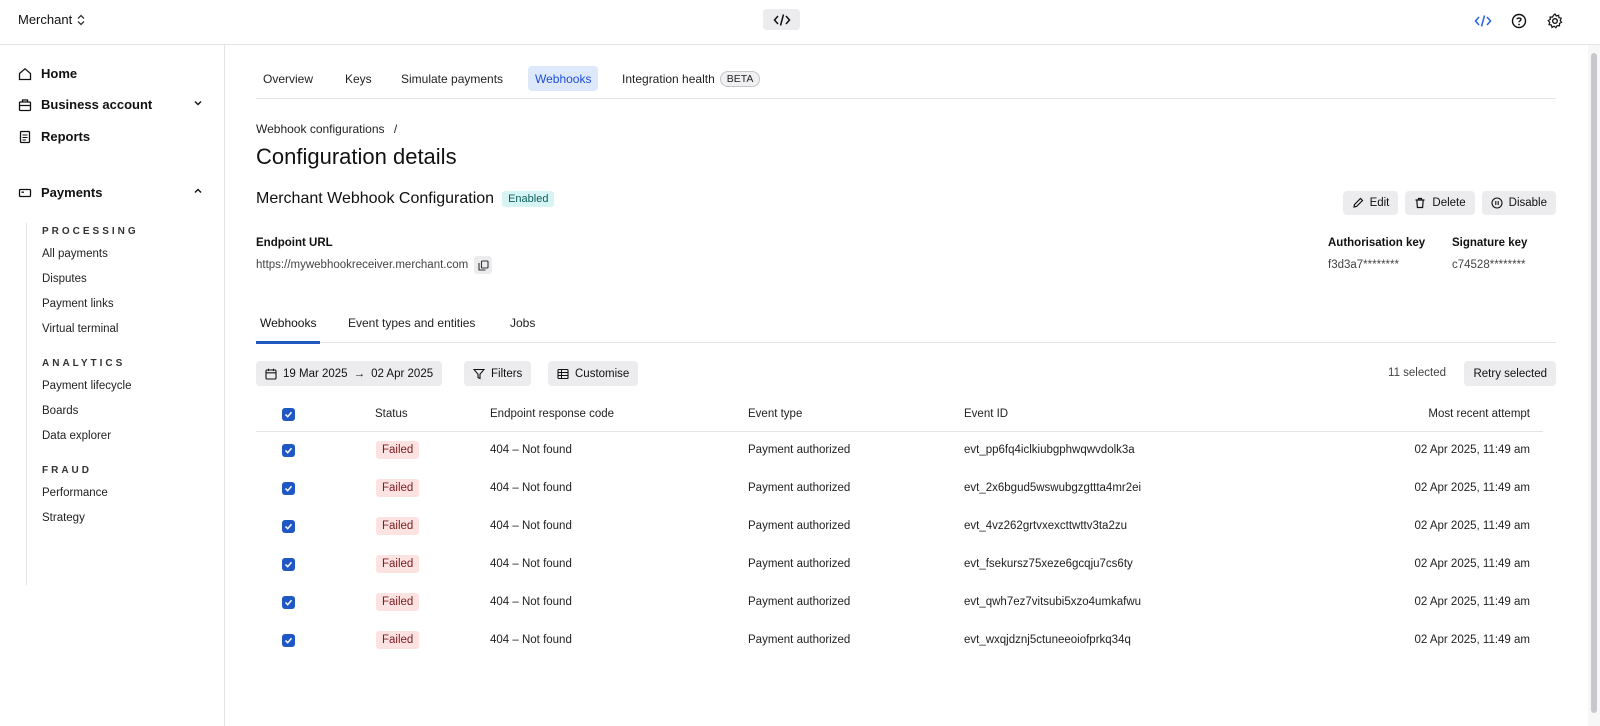 The image size is (1600, 726). I want to click on header-event-id: Event ID, so click(986, 414).